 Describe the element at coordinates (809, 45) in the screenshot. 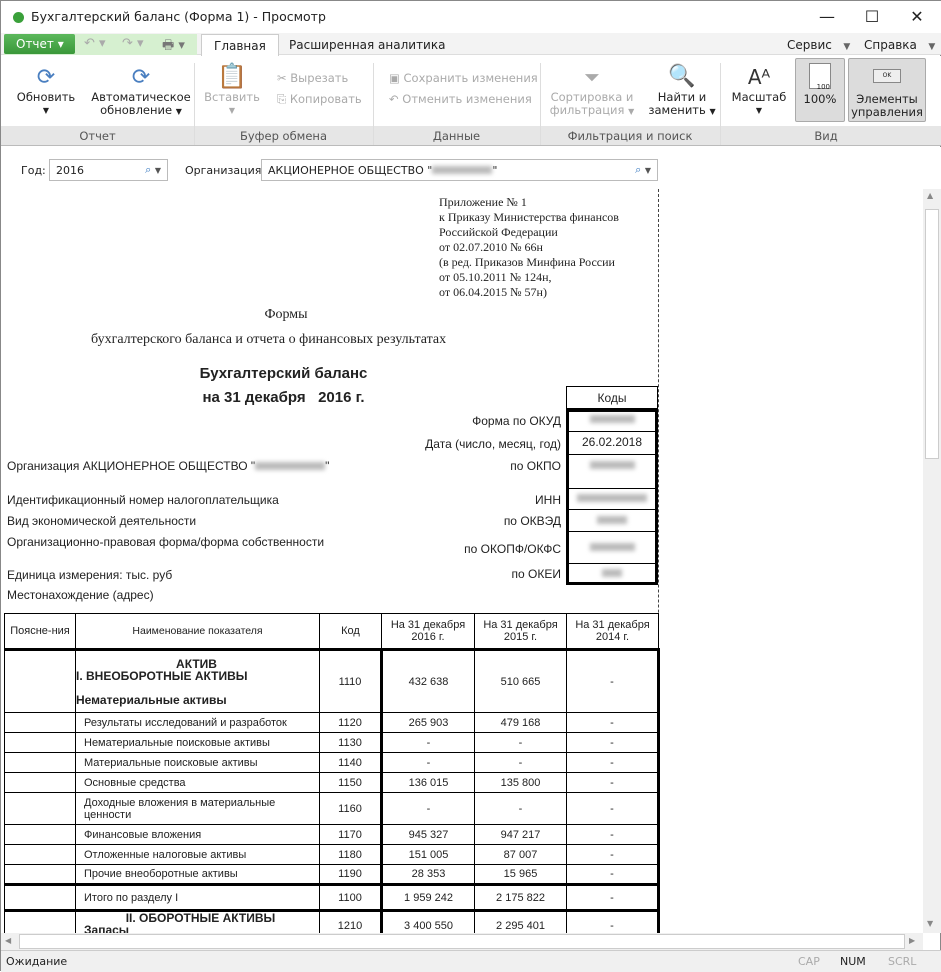

I see `service-label: Сервис` at that location.